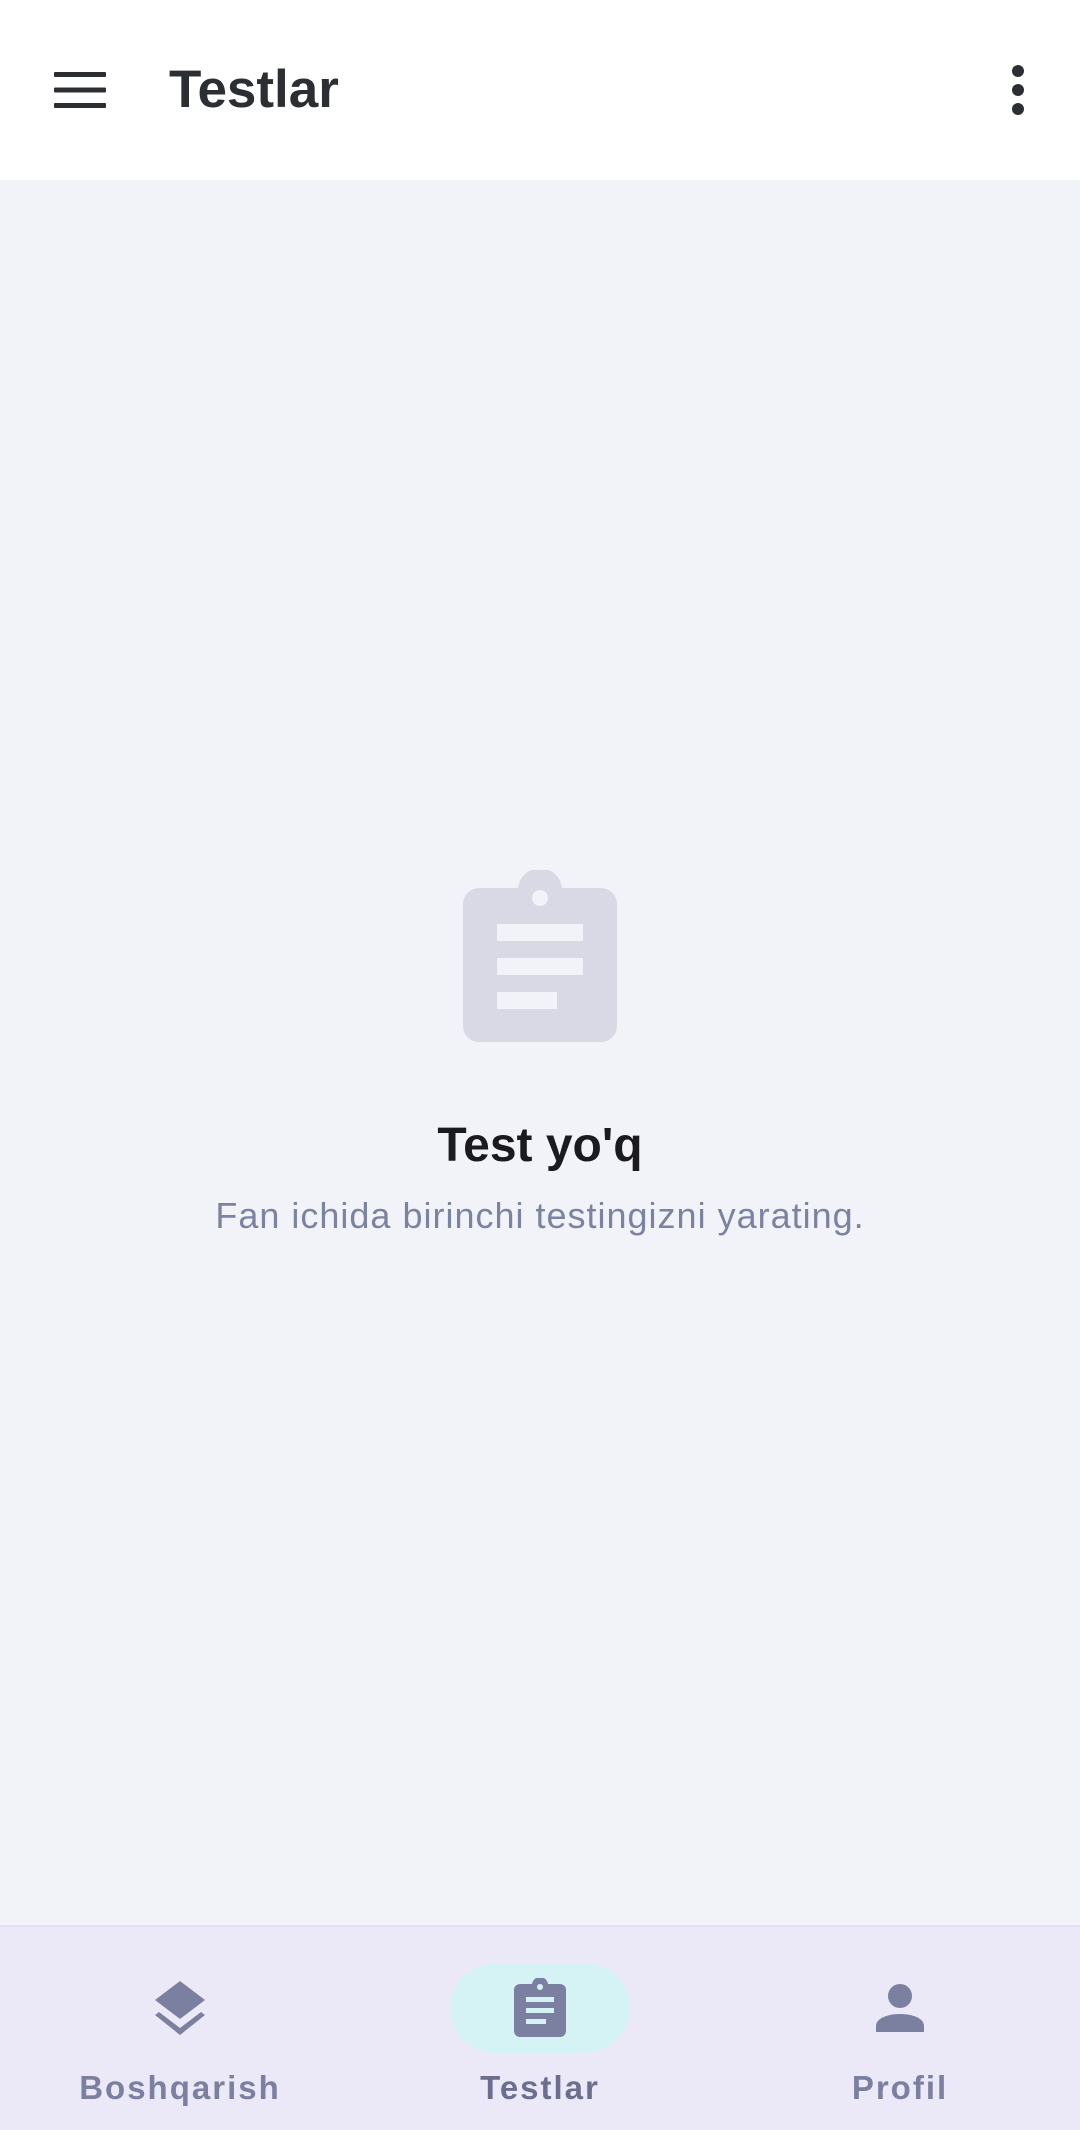 The width and height of the screenshot is (1080, 2130). I want to click on nav-active-indicator, so click(540, 2008).